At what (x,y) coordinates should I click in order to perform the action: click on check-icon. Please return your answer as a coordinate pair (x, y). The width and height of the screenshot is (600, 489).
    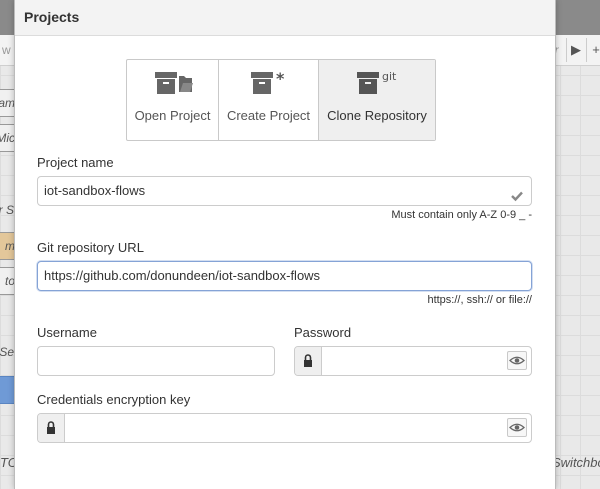
    Looking at the image, I should click on (517, 198).